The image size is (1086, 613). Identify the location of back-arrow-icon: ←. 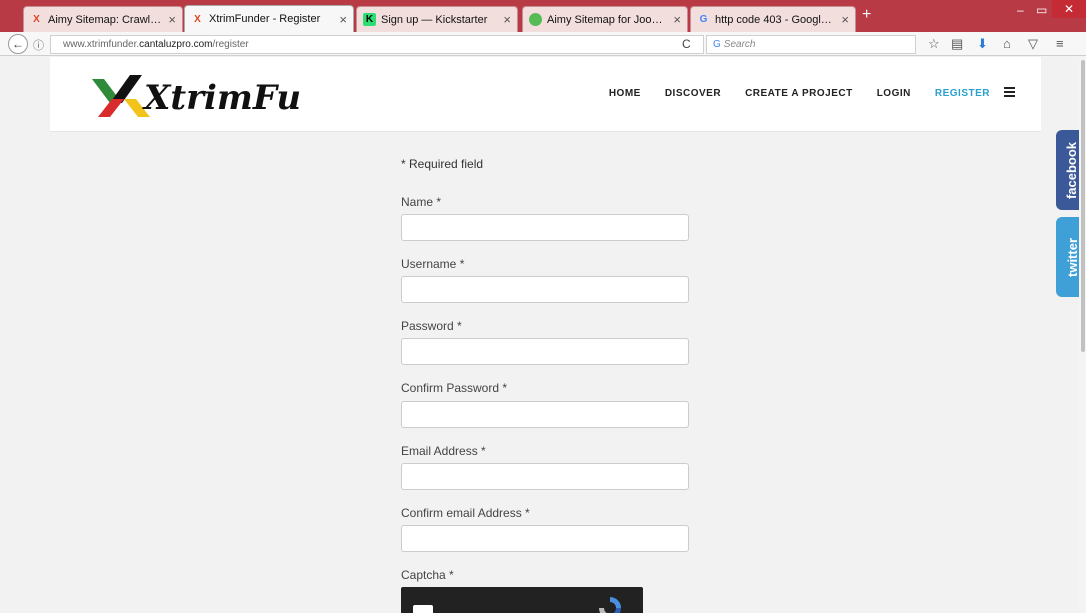
(18, 44).